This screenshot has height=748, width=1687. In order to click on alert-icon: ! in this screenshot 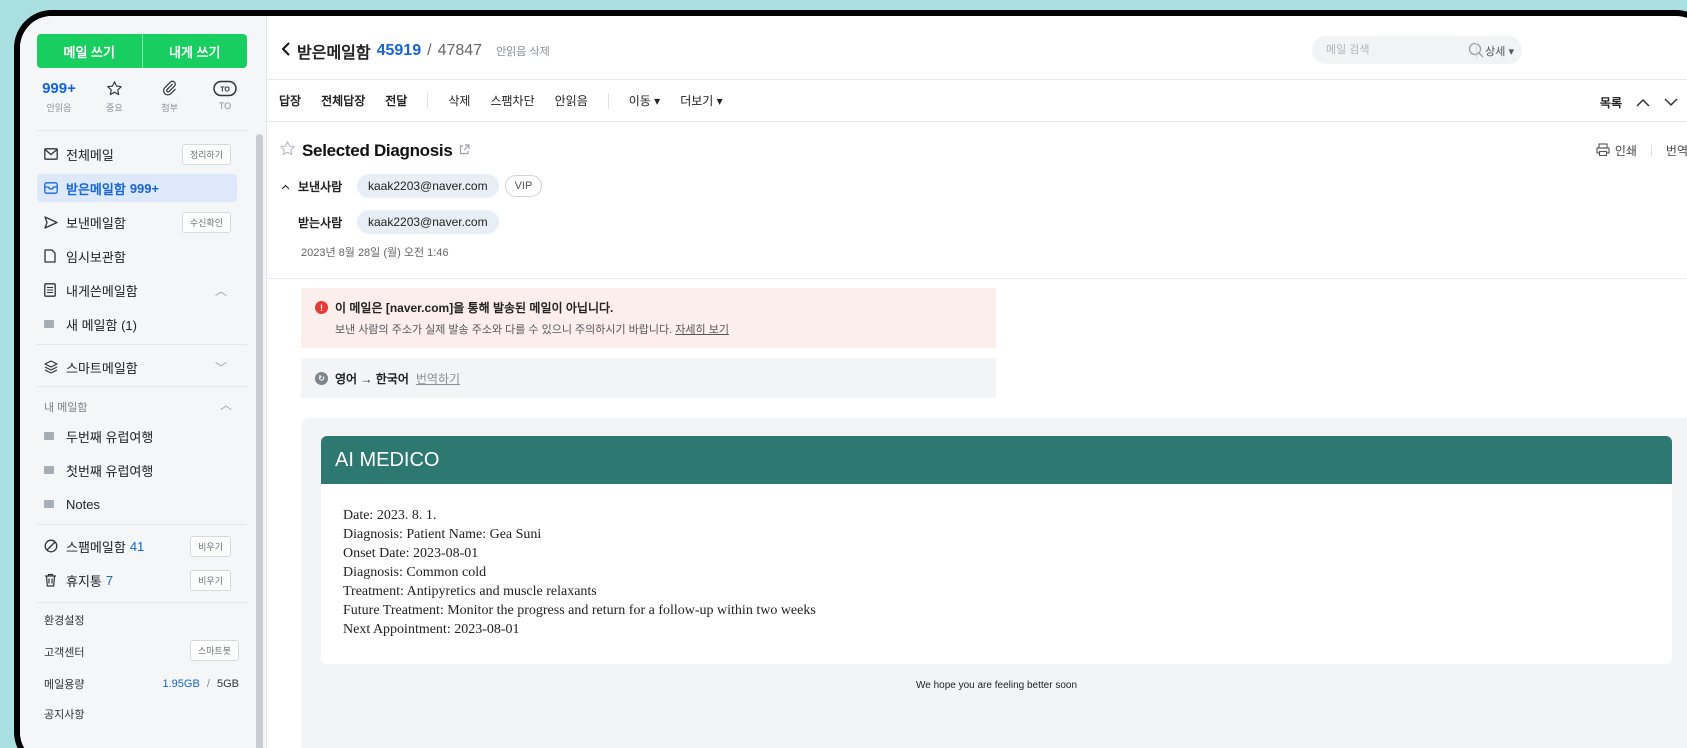, I will do `click(321, 307)`.